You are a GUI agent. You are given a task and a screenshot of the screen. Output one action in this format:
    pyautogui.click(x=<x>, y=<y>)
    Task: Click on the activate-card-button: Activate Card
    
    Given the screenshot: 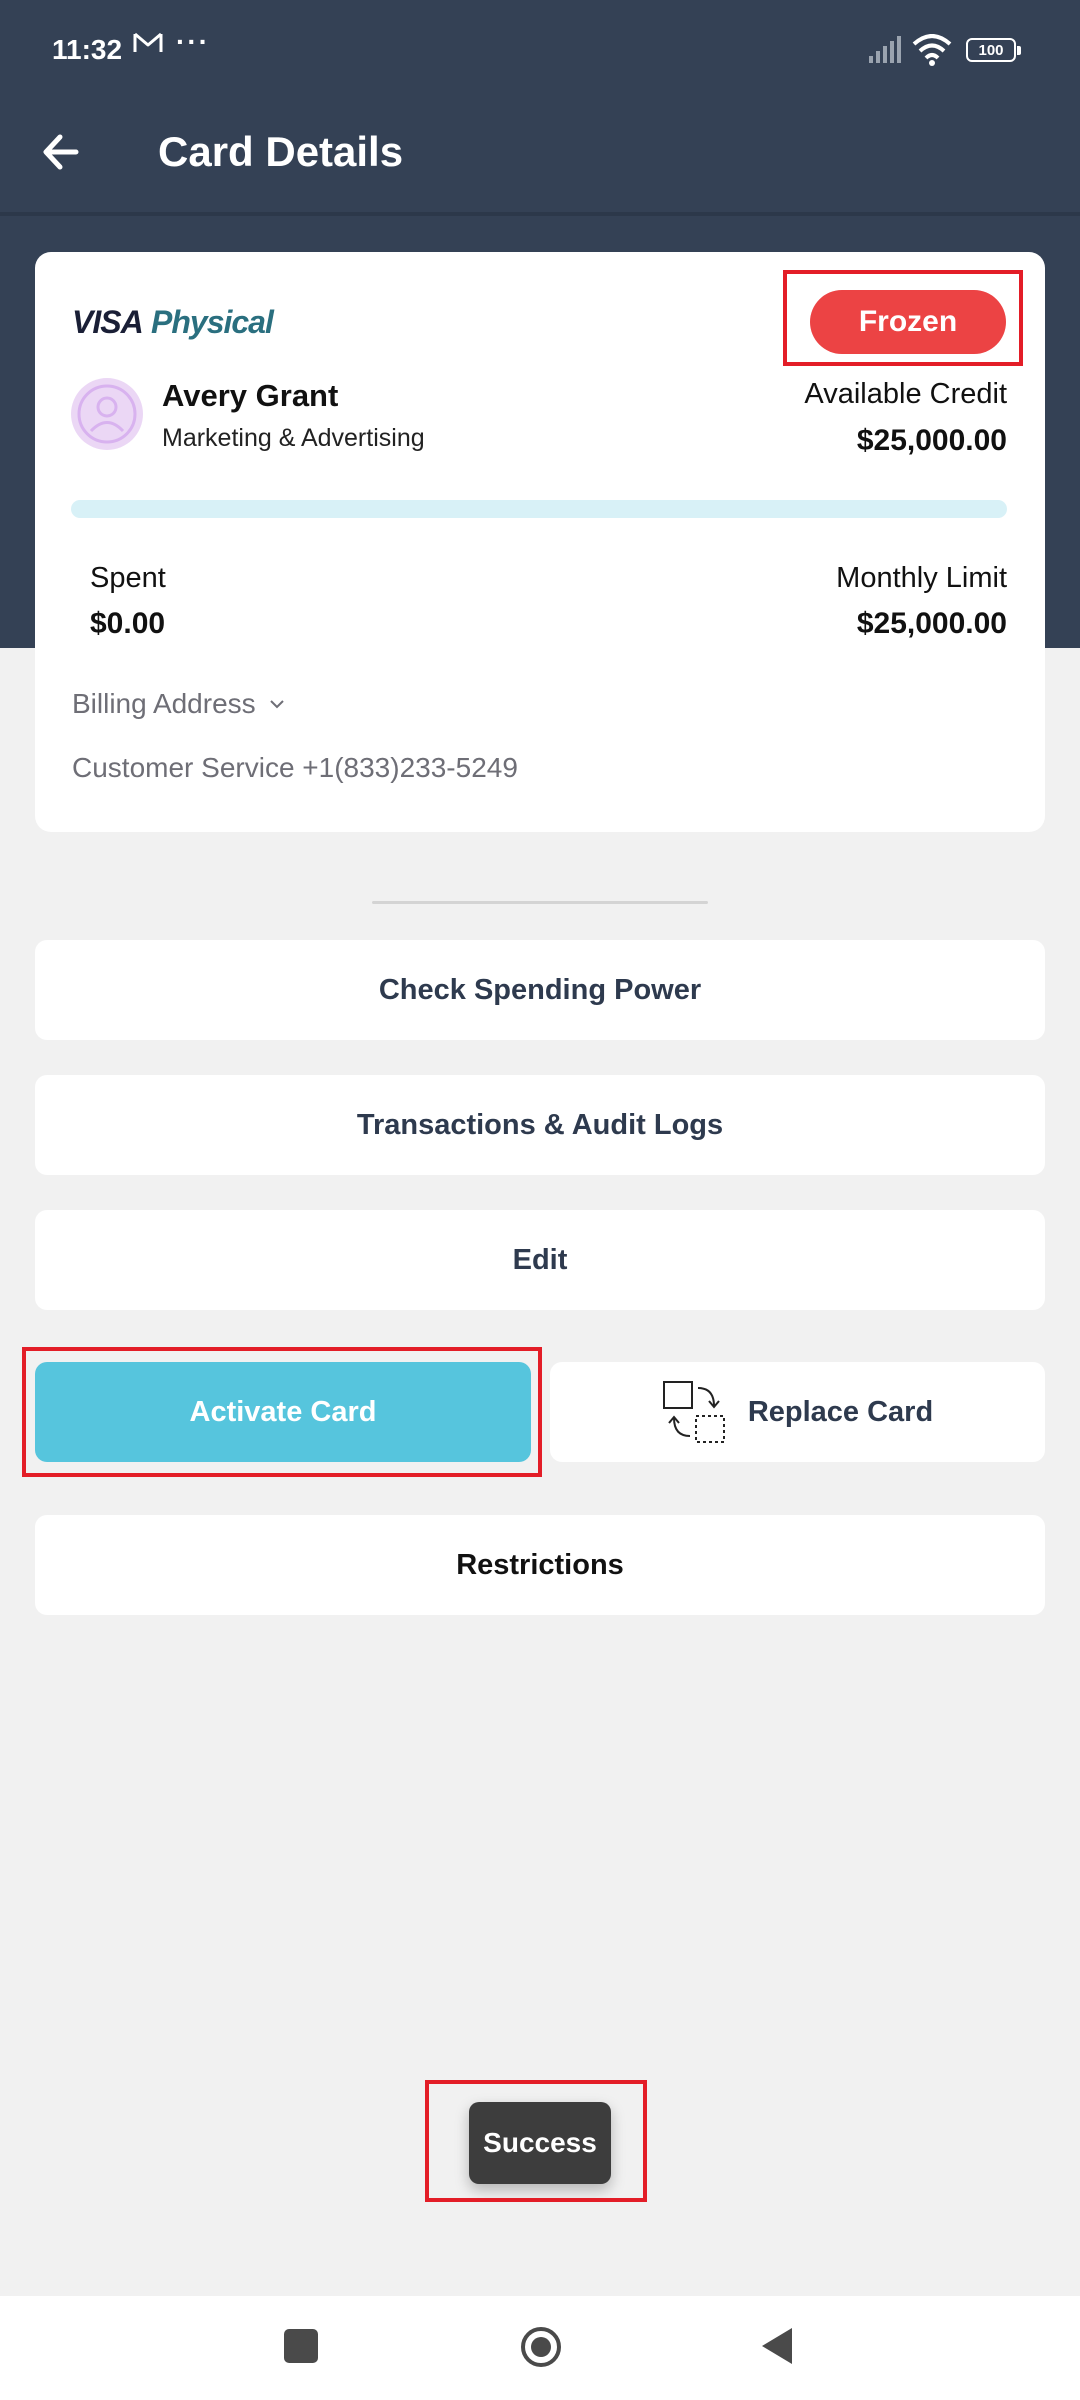 What is the action you would take?
    pyautogui.click(x=283, y=1412)
    